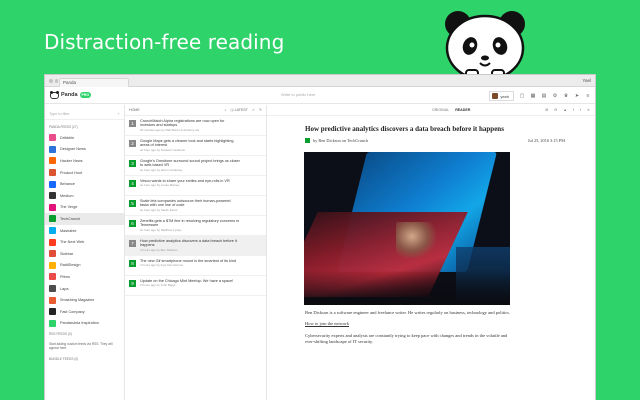 The width and height of the screenshot is (640, 400). What do you see at coordinates (84, 300) in the screenshot?
I see `sidebar-item-feed: Smashing Magazine` at bounding box center [84, 300].